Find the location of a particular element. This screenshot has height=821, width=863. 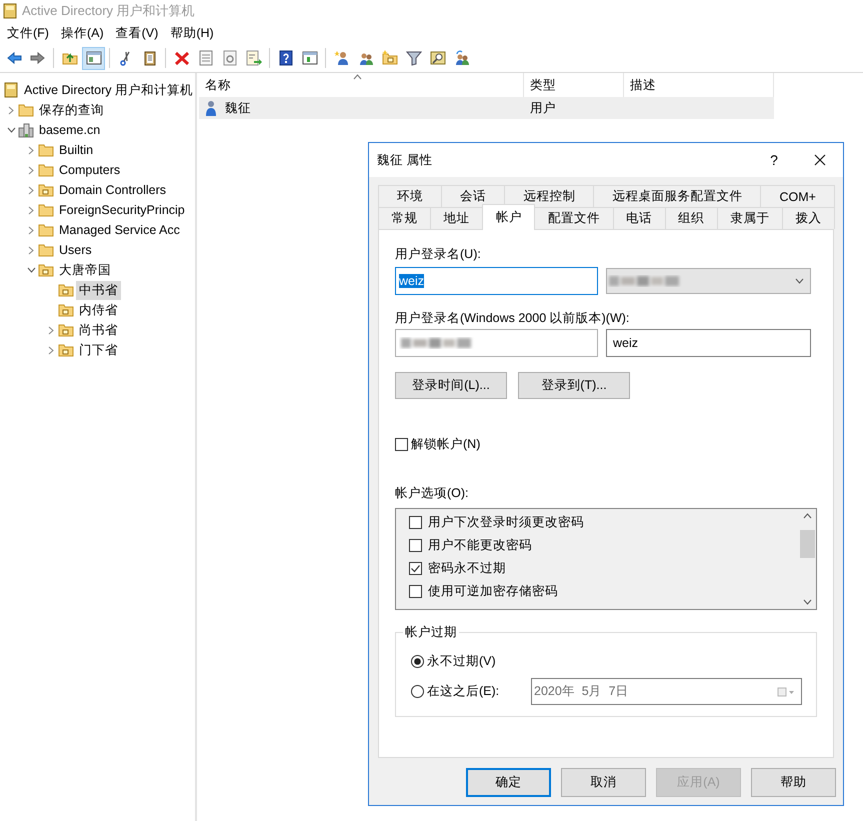

scroll-up-icon is located at coordinates (807, 516).